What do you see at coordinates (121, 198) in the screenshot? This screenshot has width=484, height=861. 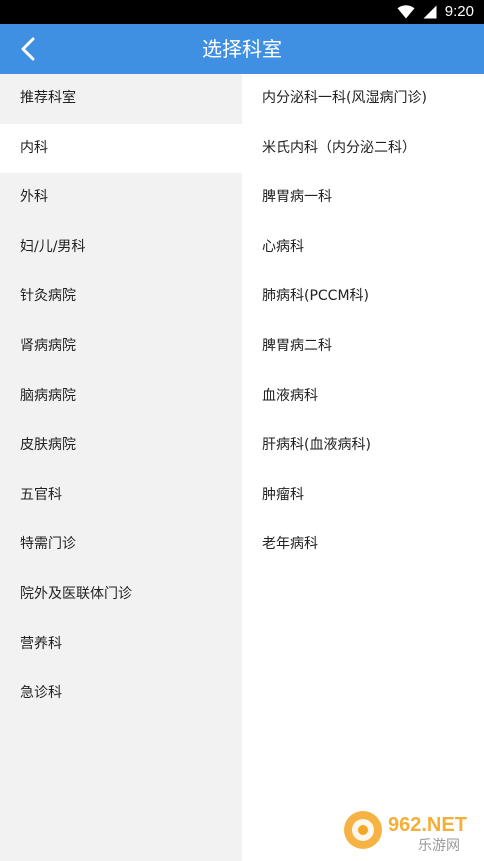 I see `sidebar-item: 外科` at bounding box center [121, 198].